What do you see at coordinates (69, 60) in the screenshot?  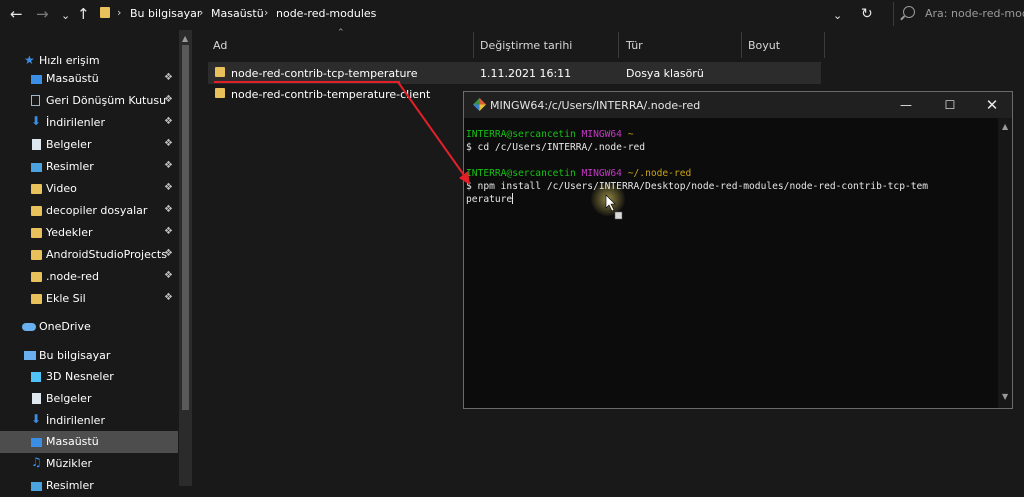 I see `sidebar-item-label: Hızlı erişim` at bounding box center [69, 60].